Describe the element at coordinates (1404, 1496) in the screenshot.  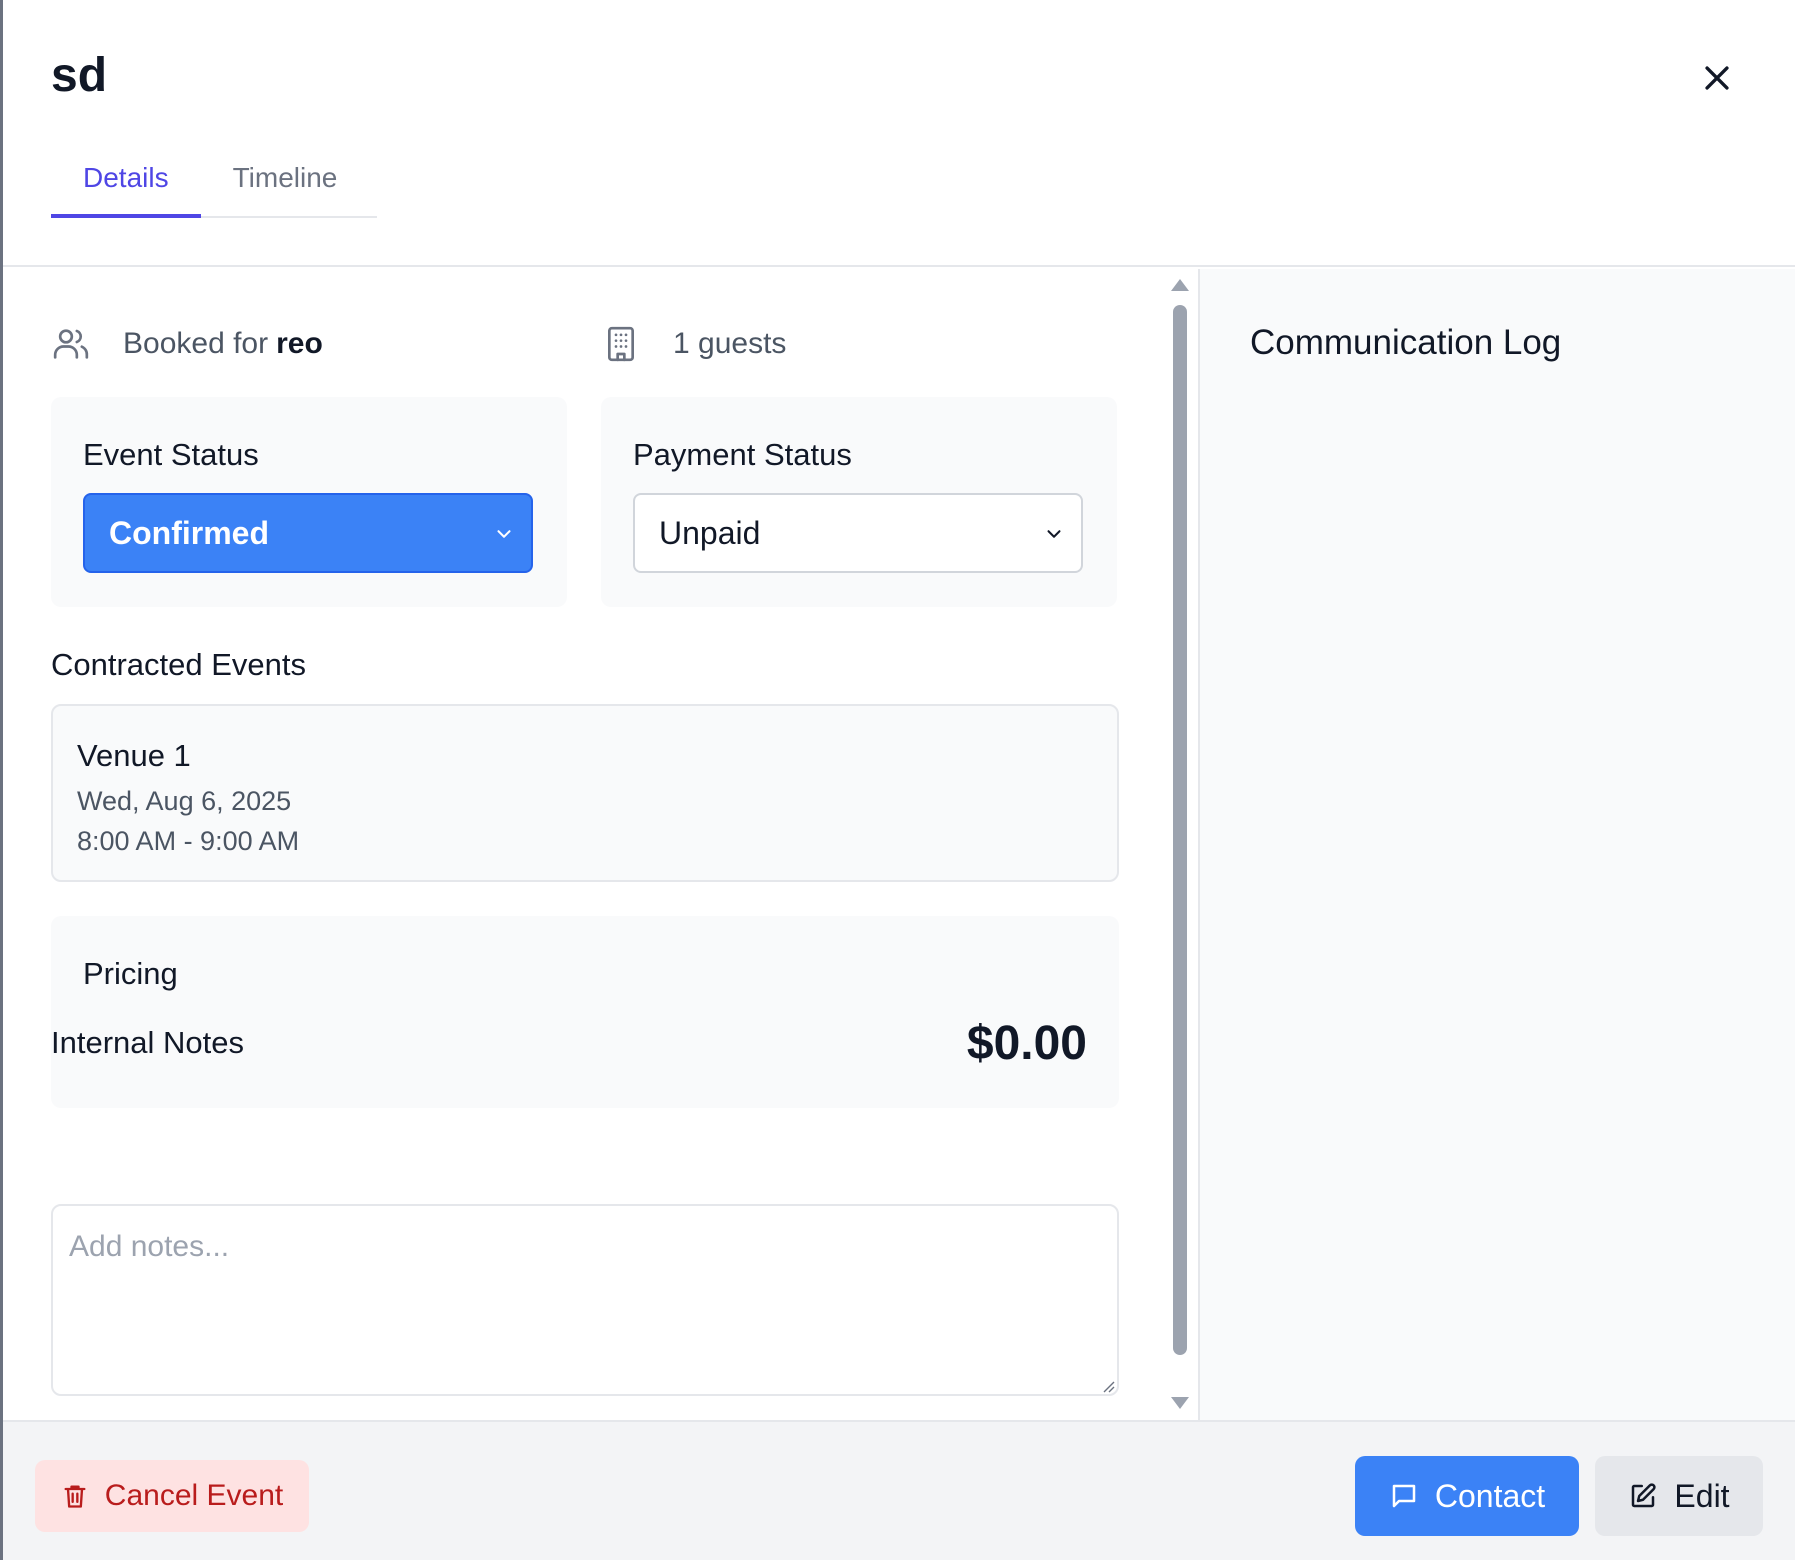
I see `message-icon` at that location.